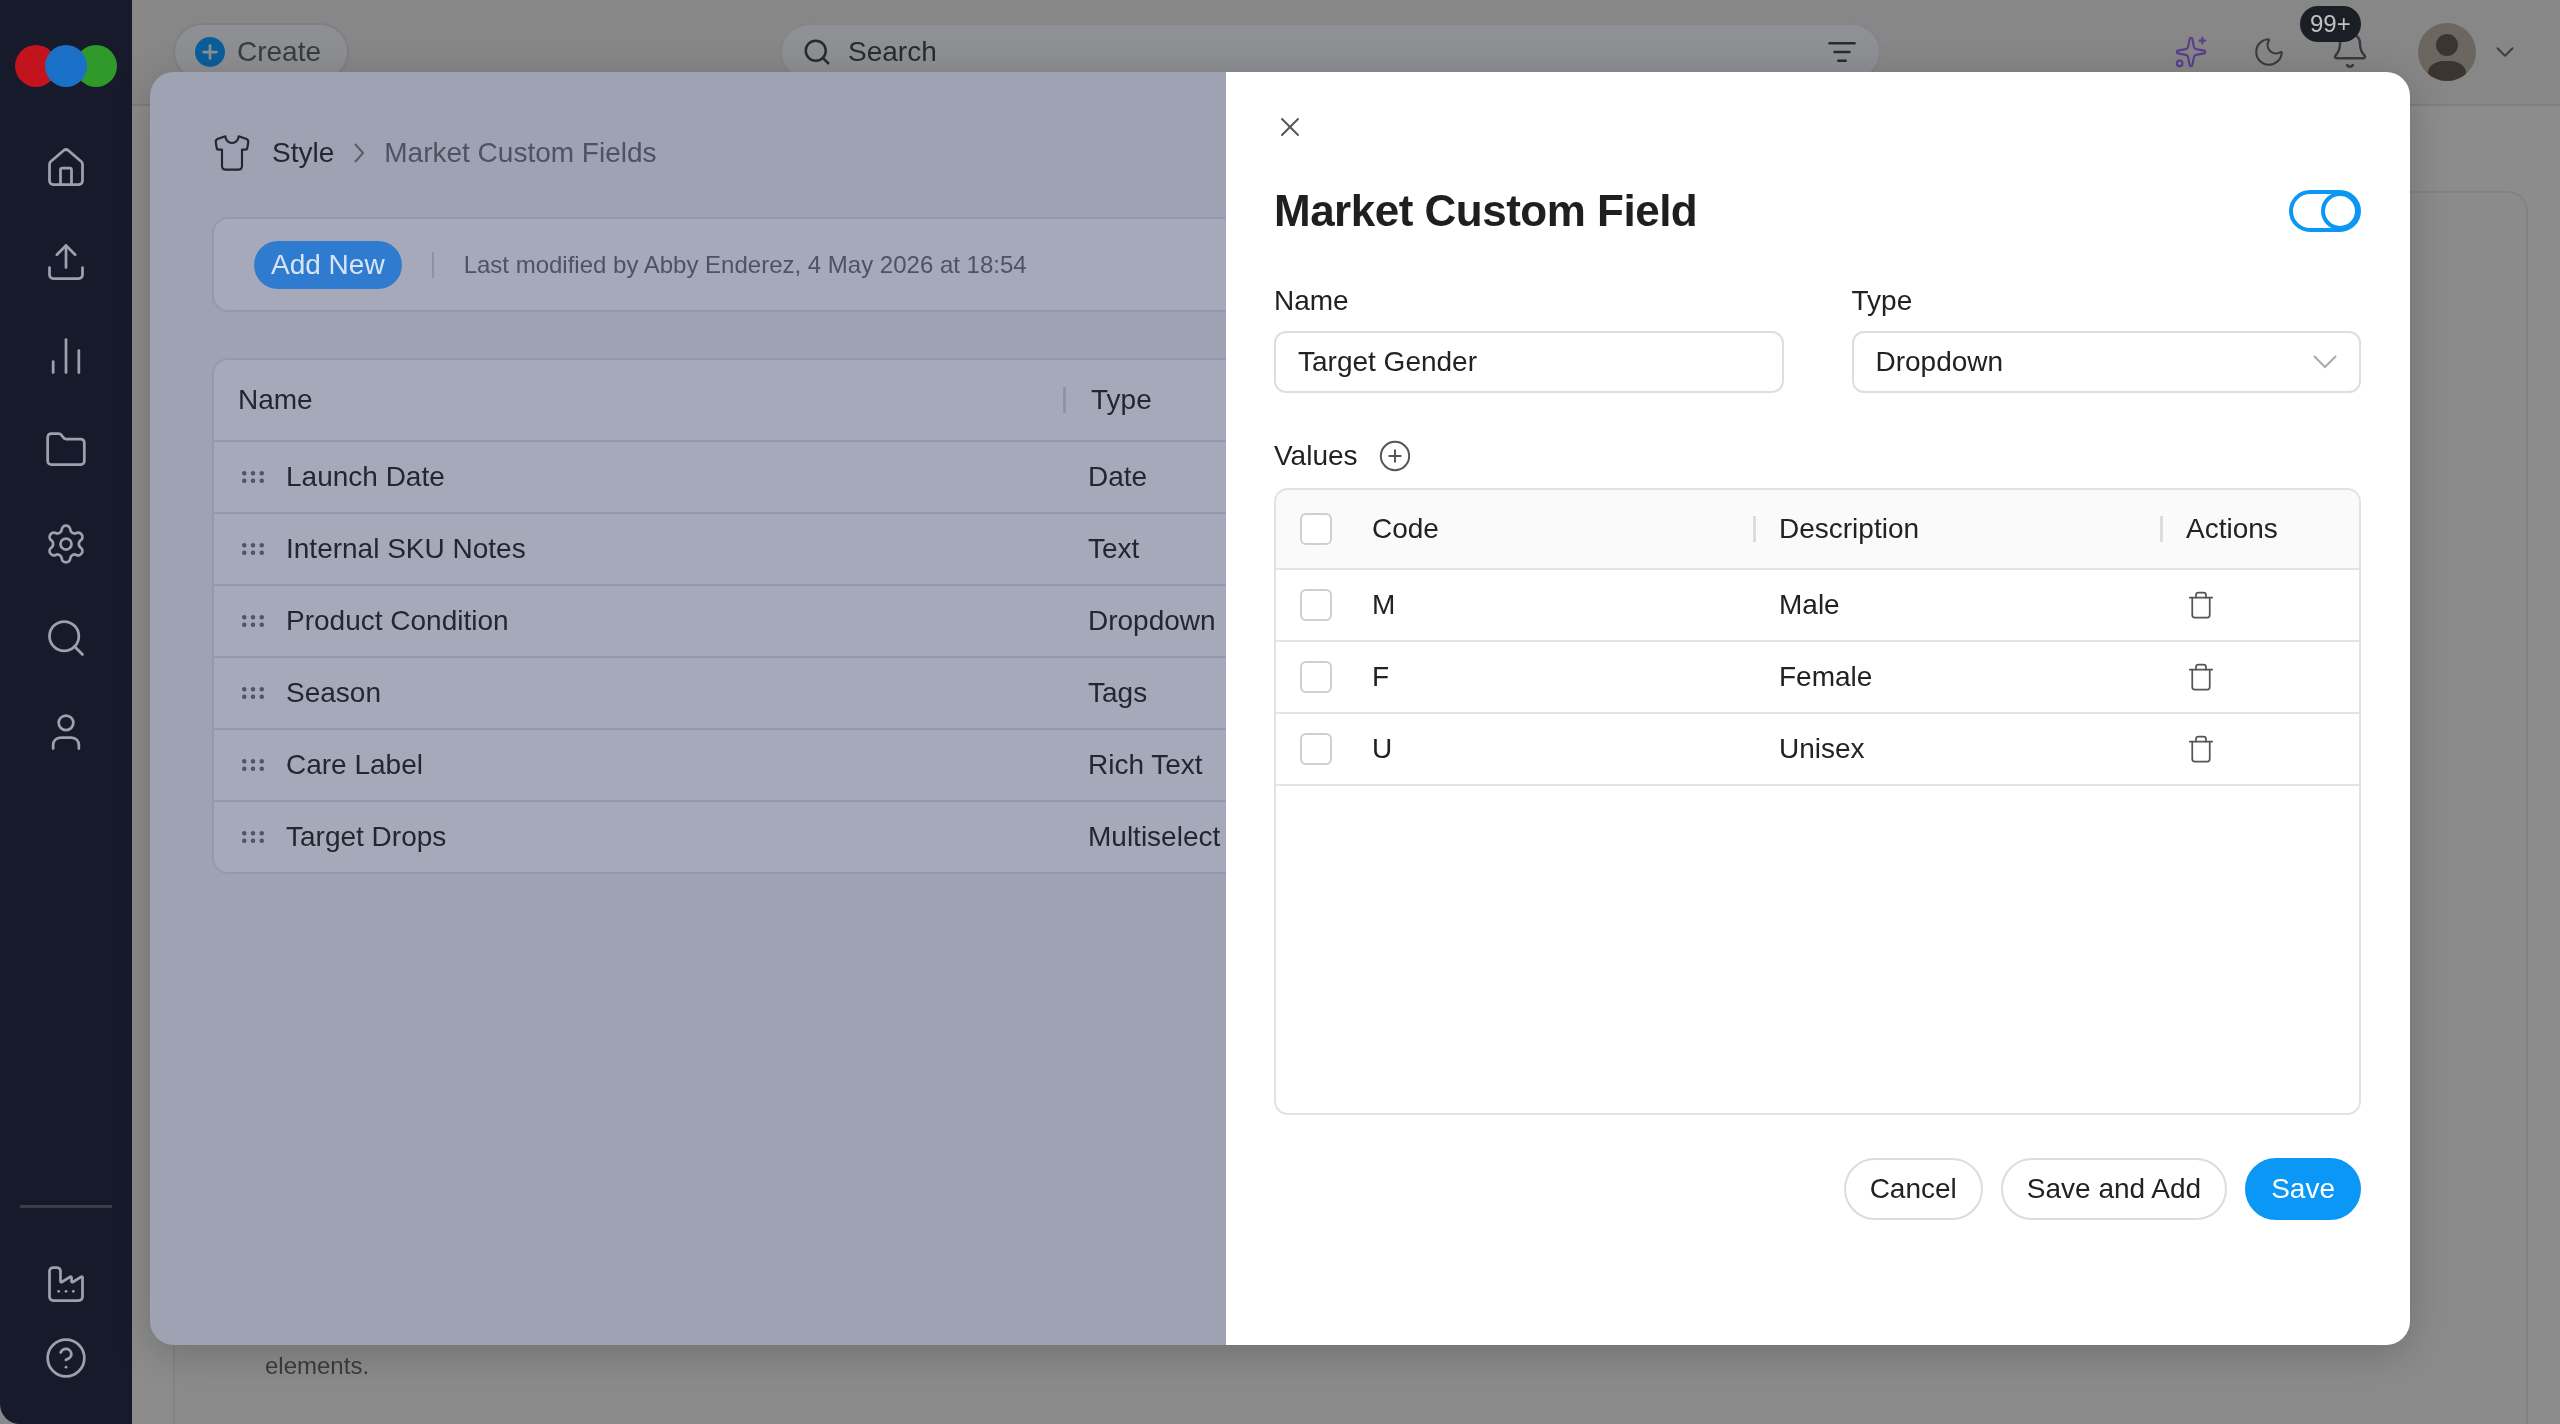 This screenshot has width=2560, height=1424. Describe the element at coordinates (2114, 1189) in the screenshot. I see `action-button: Save and Add` at that location.